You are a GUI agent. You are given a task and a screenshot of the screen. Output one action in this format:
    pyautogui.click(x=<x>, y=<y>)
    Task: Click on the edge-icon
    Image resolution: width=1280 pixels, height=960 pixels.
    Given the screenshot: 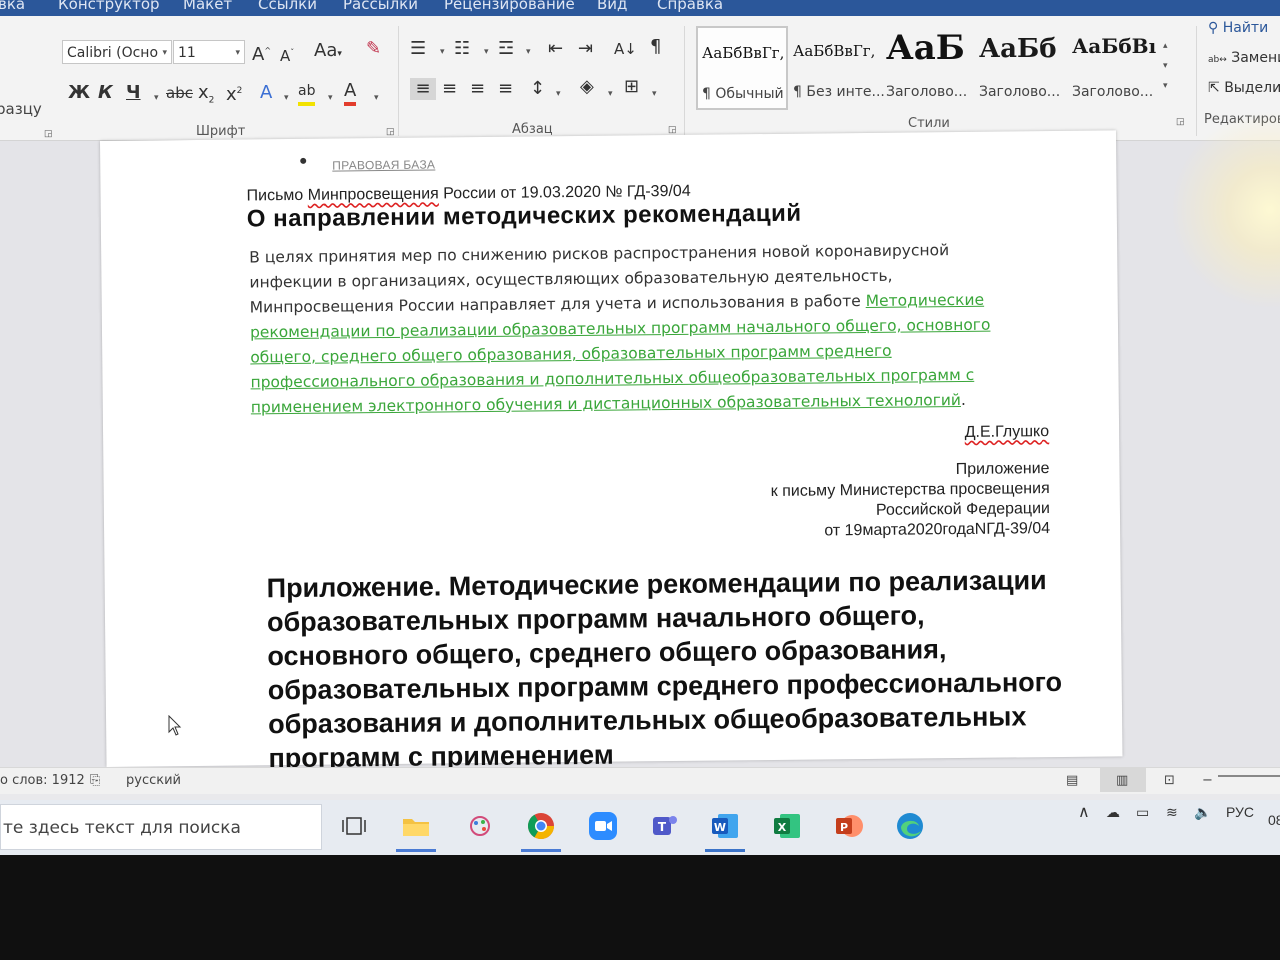 What is the action you would take?
    pyautogui.click(x=910, y=826)
    